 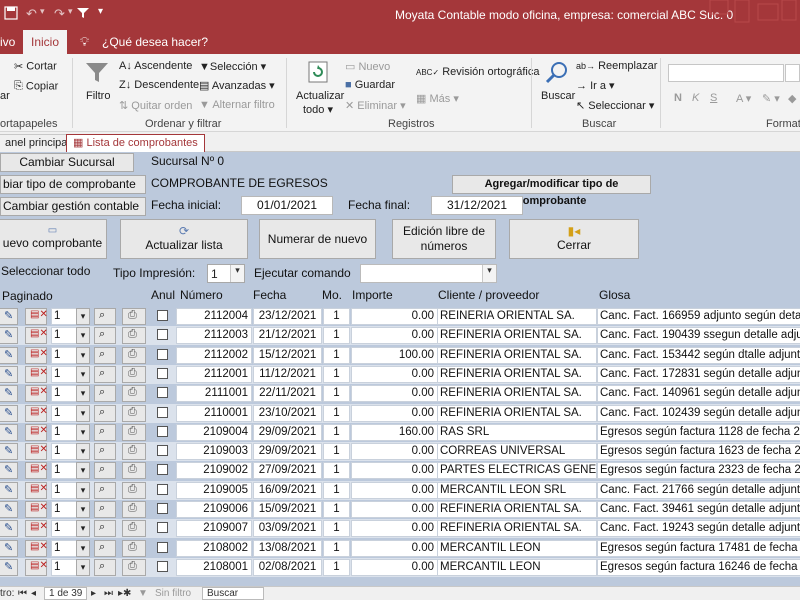 I want to click on remove-sort-button: ⇅ Quitar orden, so click(x=155, y=105).